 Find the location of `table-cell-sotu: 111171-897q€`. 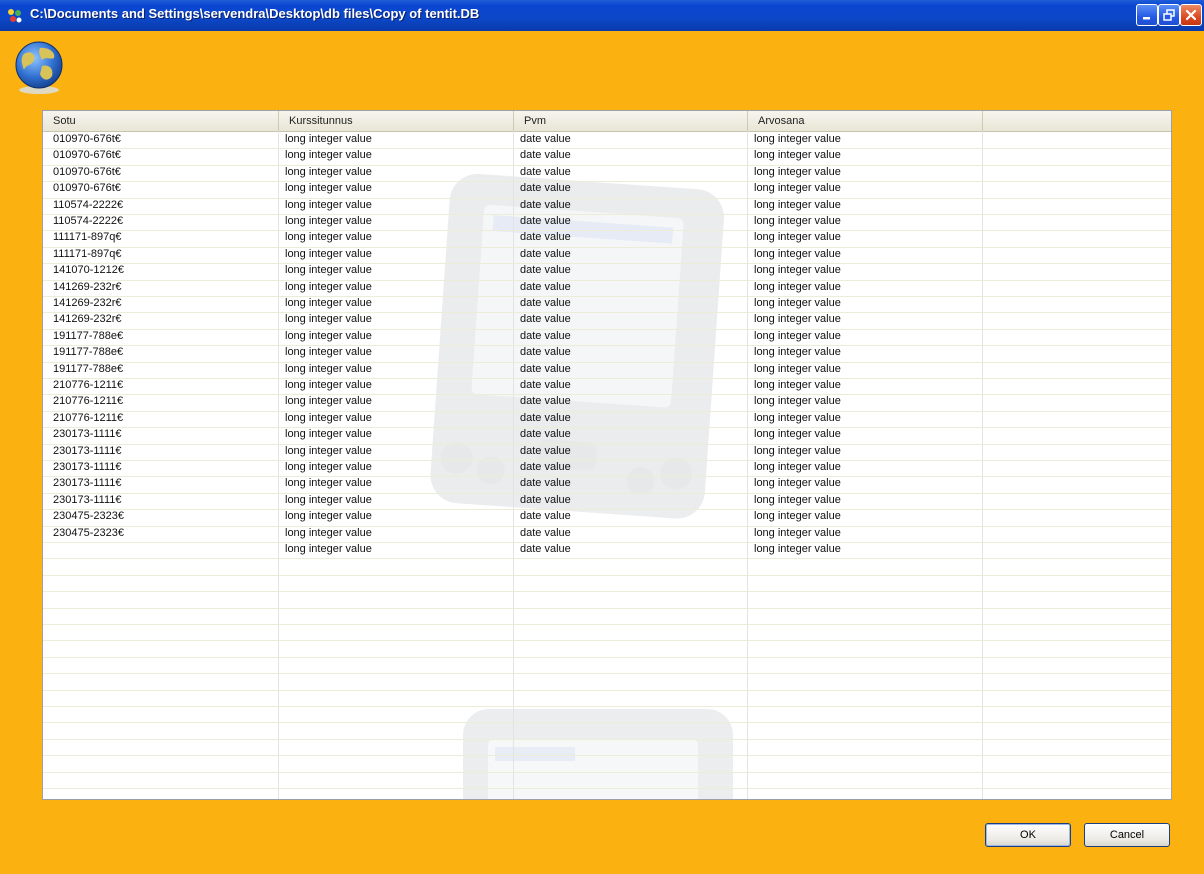

table-cell-sotu: 111171-897q€ is located at coordinates (84, 255).